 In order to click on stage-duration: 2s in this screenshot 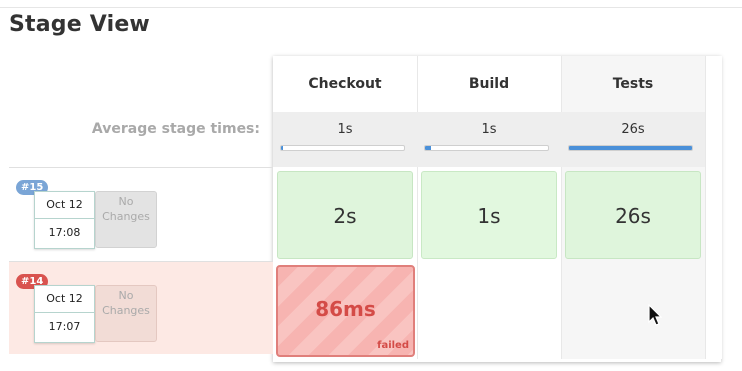, I will do `click(345, 216)`.